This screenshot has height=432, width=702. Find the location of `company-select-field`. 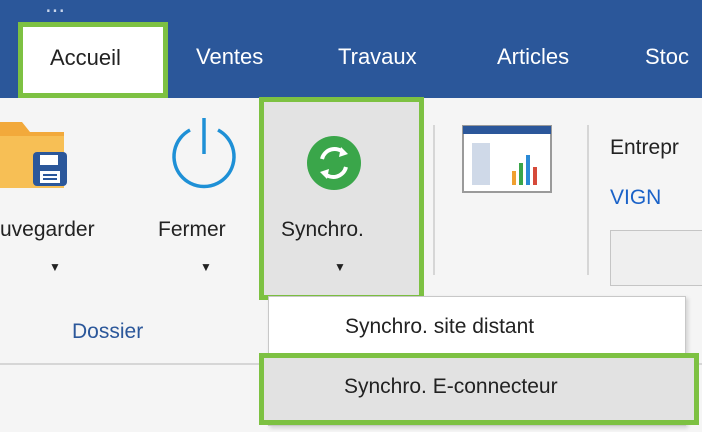

company-select-field is located at coordinates (656, 258).